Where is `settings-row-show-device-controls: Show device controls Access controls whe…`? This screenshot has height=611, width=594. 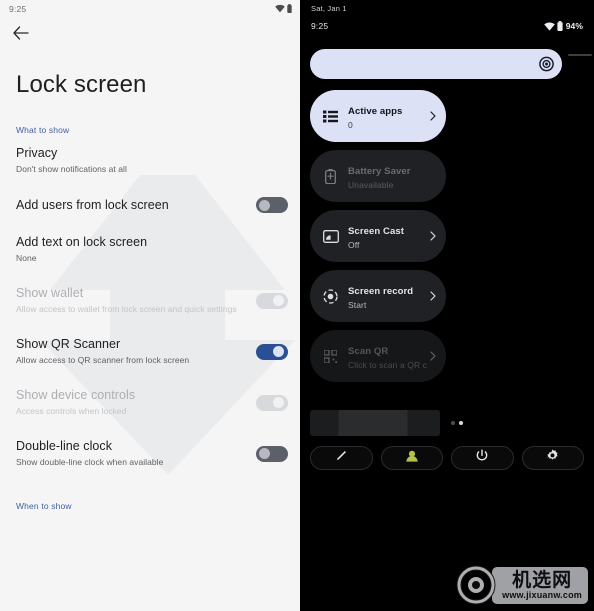
settings-row-show-device-controls: Show device controls Access controls whe… is located at coordinates (150, 402).